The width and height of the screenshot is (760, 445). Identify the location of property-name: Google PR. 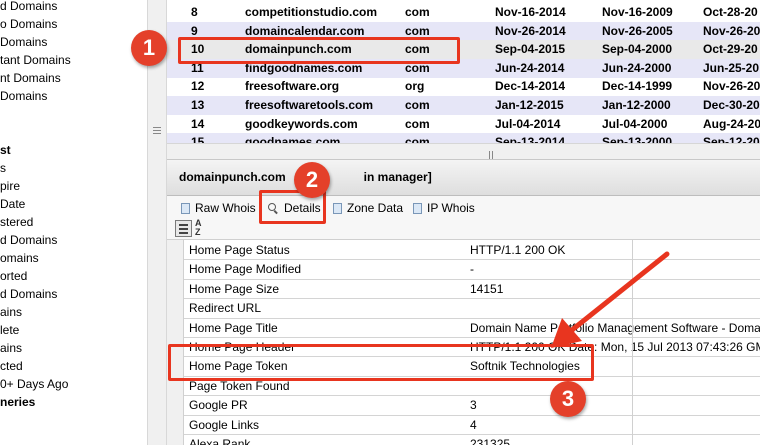
(218, 405).